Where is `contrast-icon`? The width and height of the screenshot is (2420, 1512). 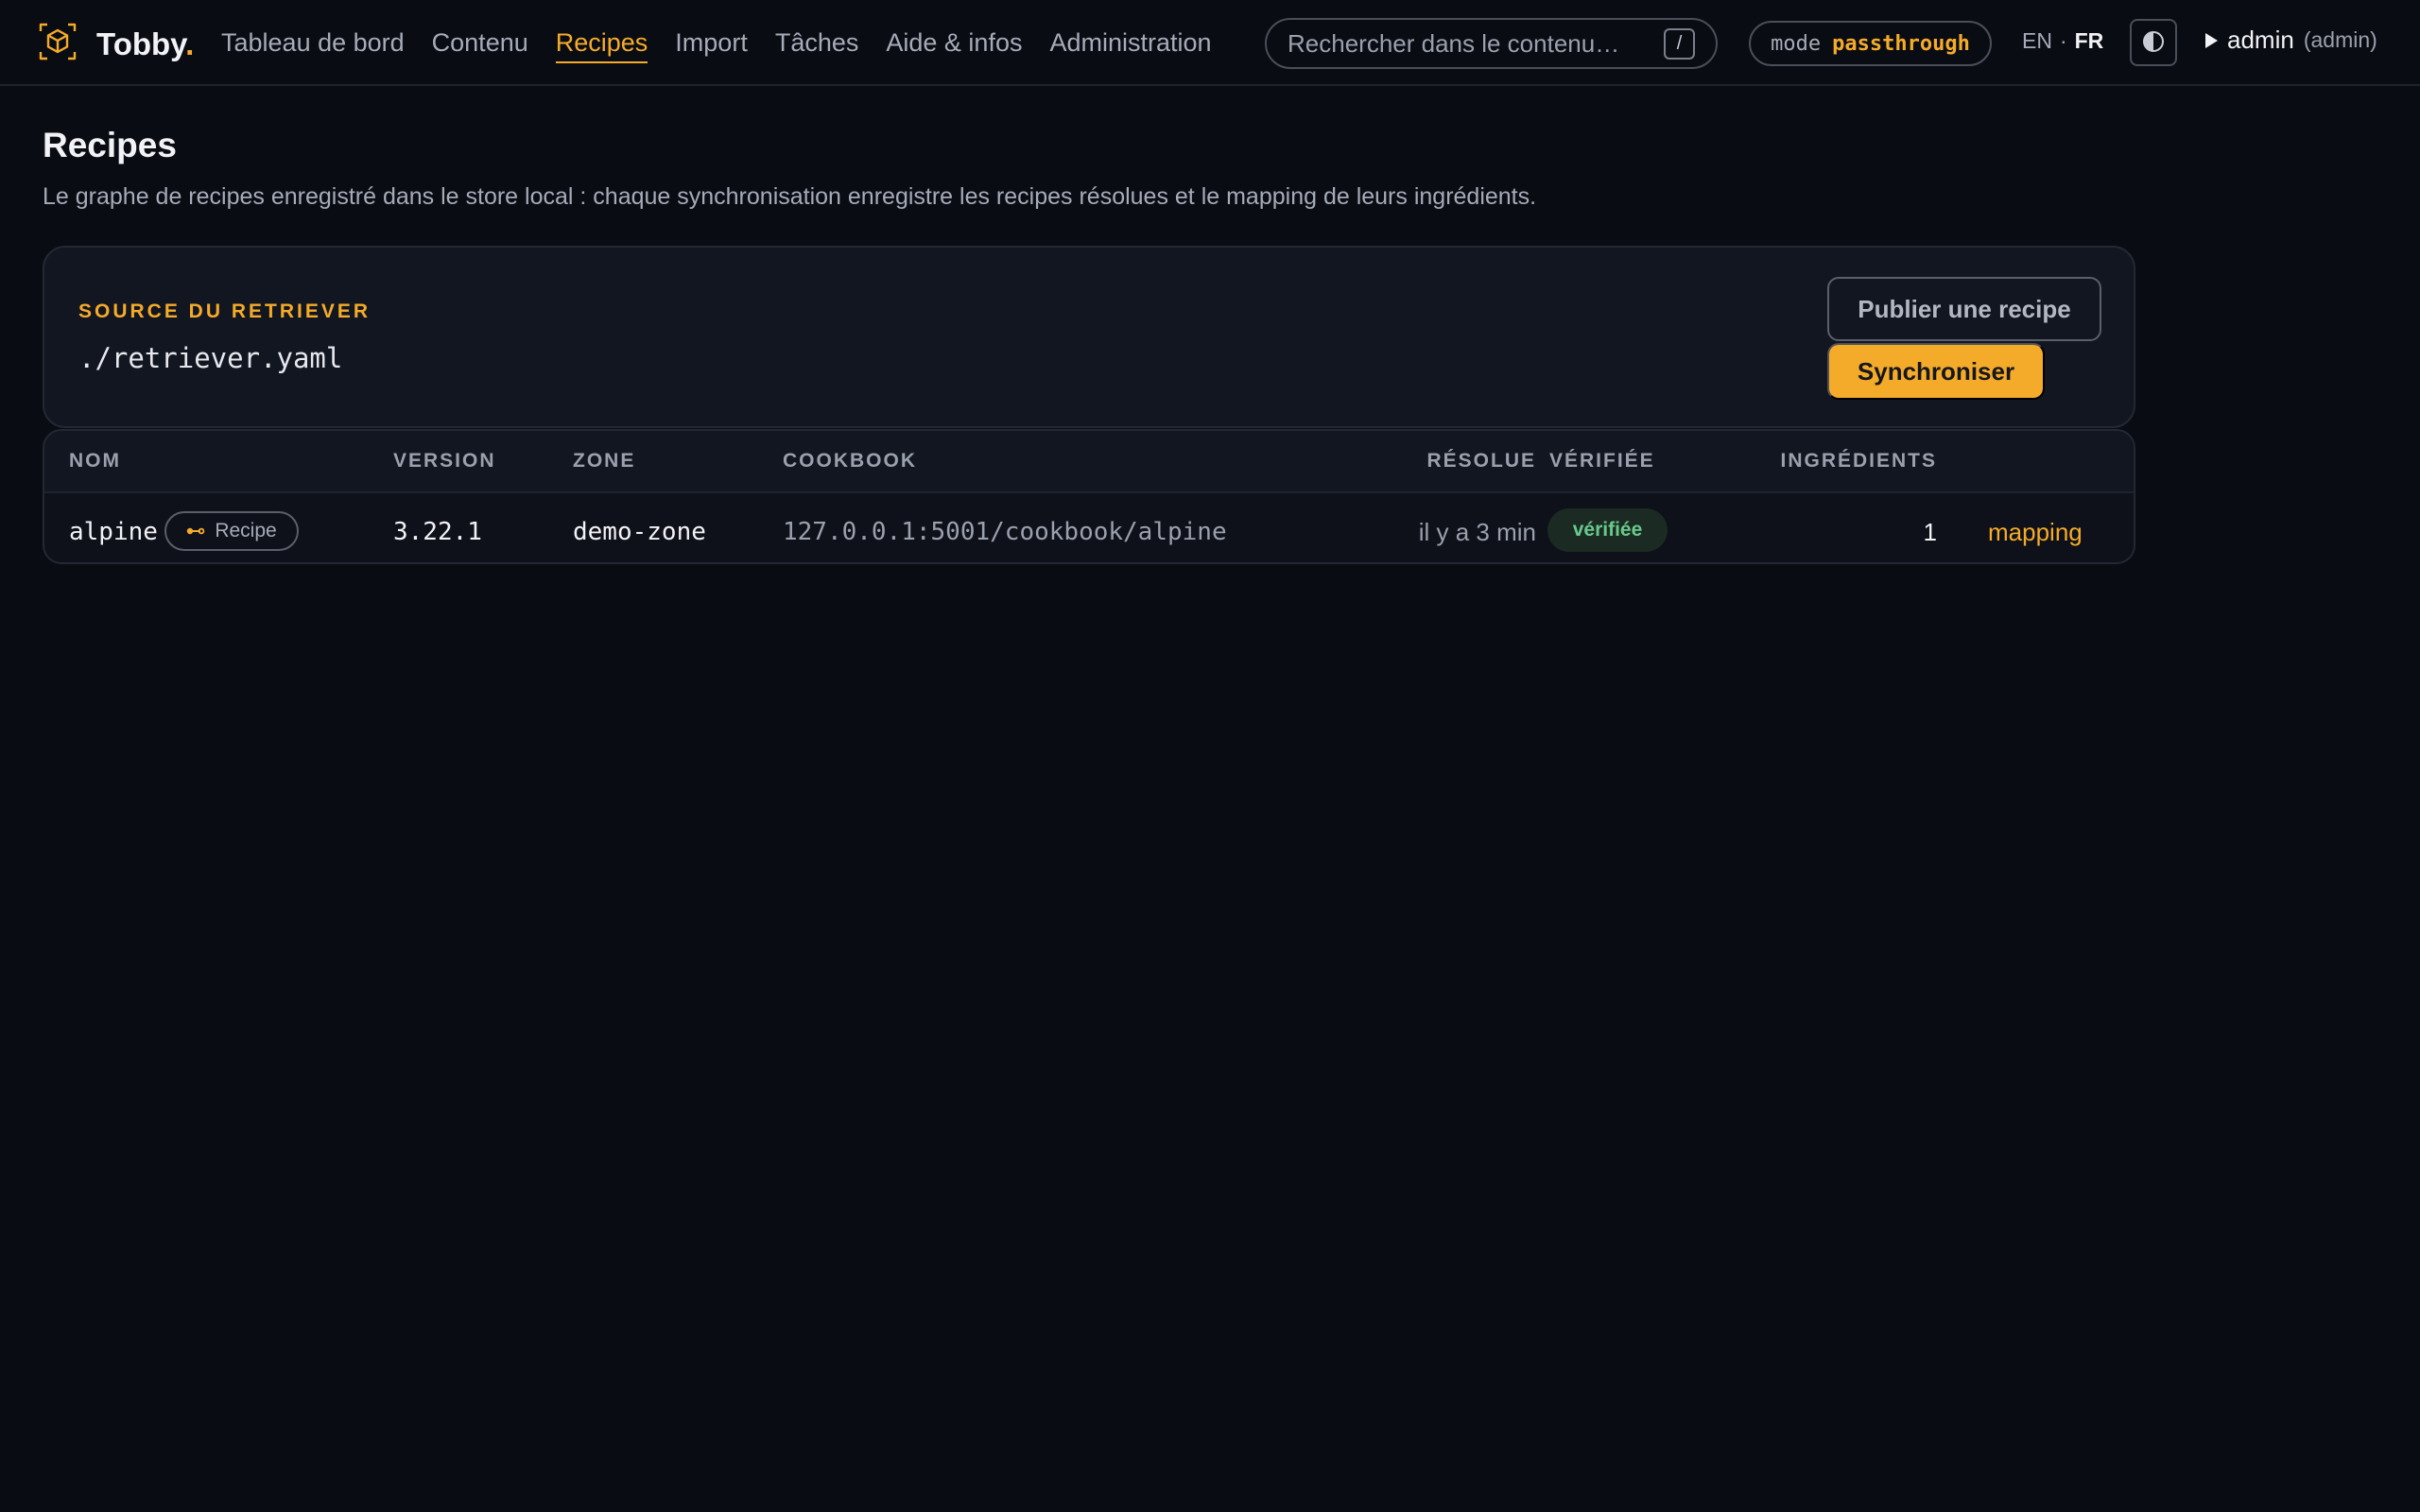
contrast-icon is located at coordinates (2153, 43).